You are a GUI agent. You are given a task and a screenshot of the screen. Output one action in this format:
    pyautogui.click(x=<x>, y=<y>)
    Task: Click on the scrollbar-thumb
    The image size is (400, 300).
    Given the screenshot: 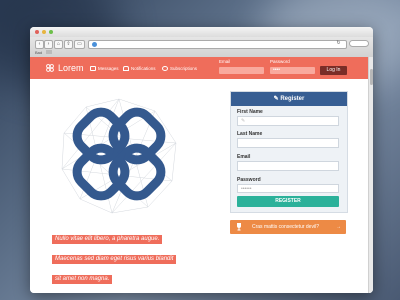 What is the action you would take?
    pyautogui.click(x=371, y=77)
    